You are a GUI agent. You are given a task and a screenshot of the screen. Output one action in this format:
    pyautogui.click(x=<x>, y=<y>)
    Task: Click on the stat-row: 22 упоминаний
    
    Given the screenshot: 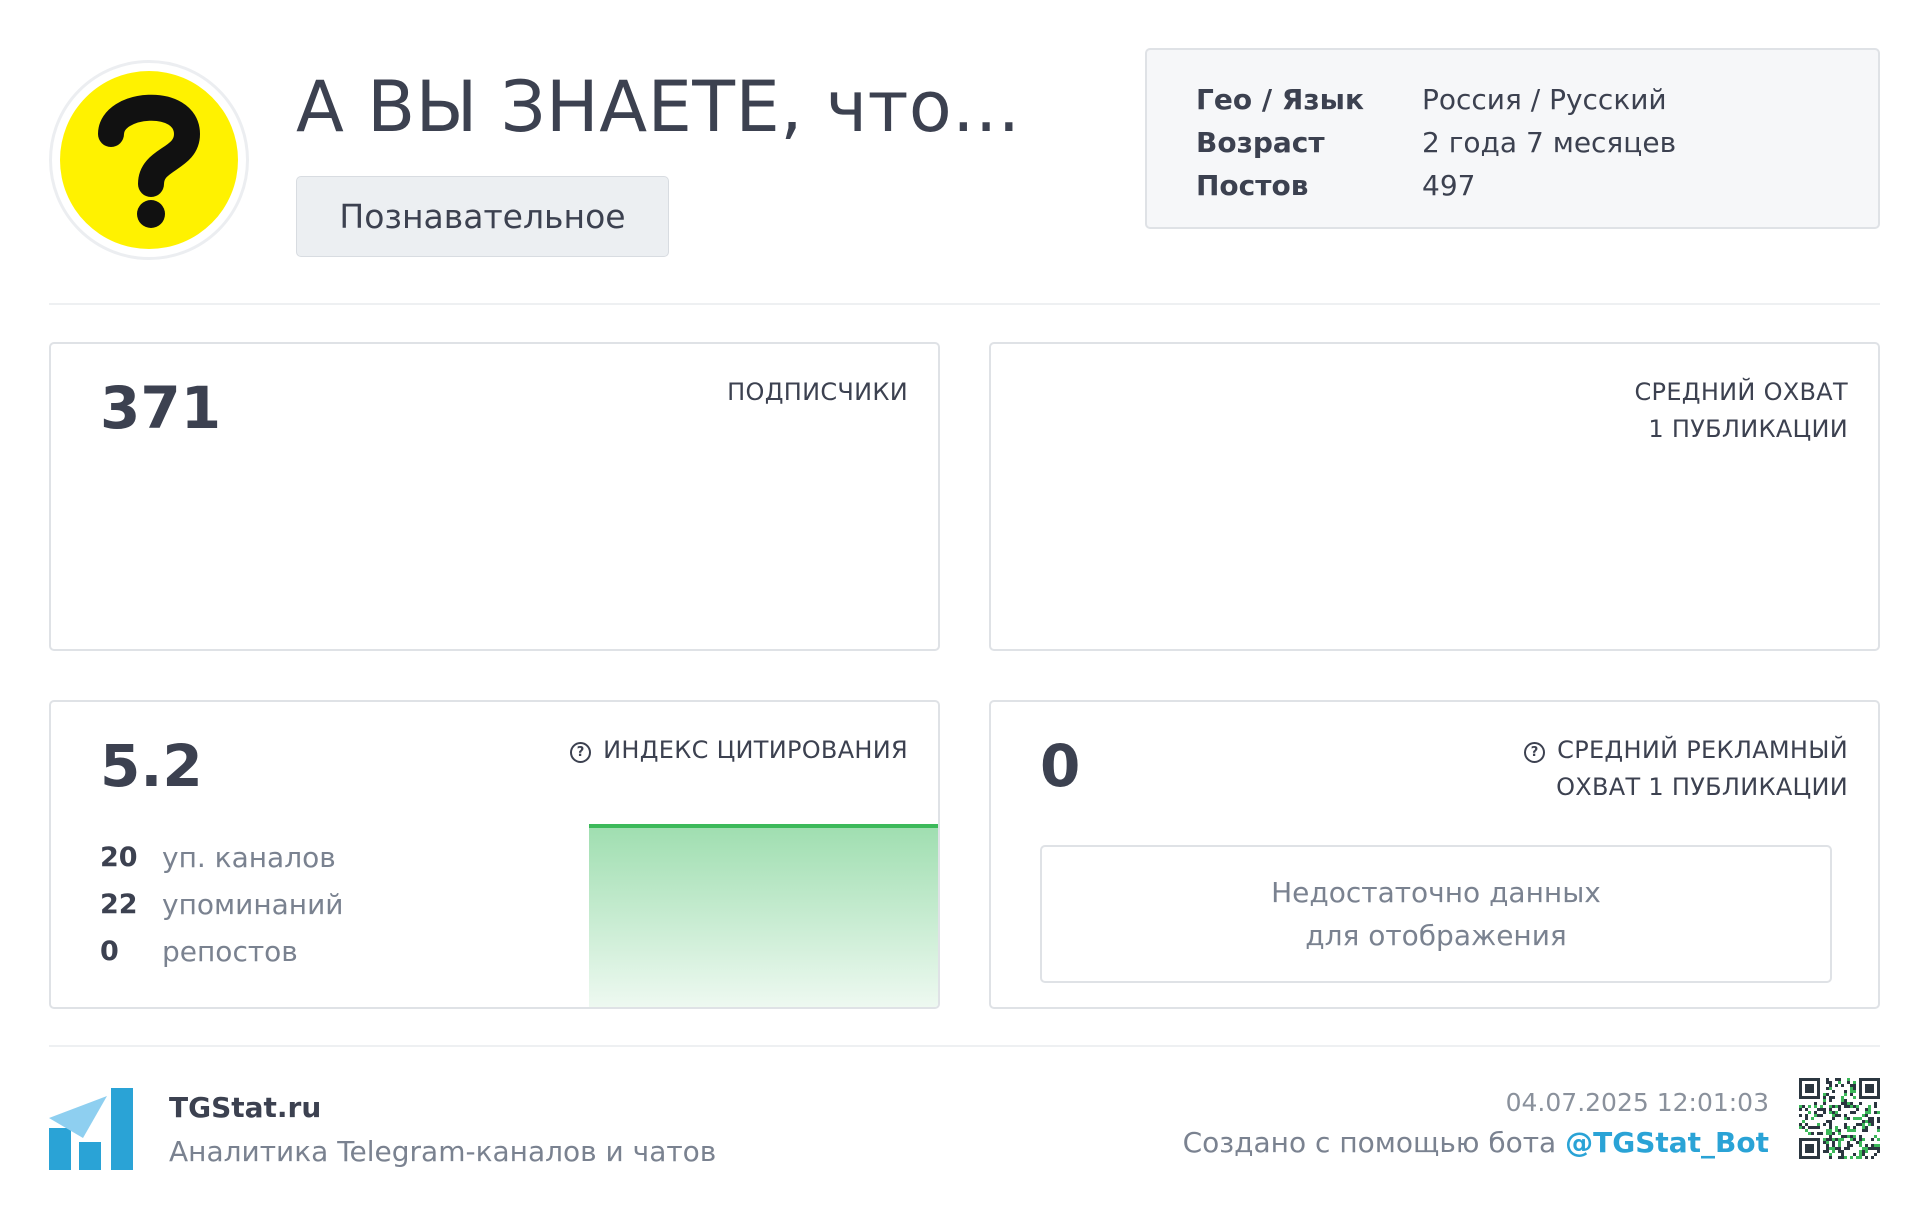 What is the action you would take?
    pyautogui.click(x=222, y=904)
    